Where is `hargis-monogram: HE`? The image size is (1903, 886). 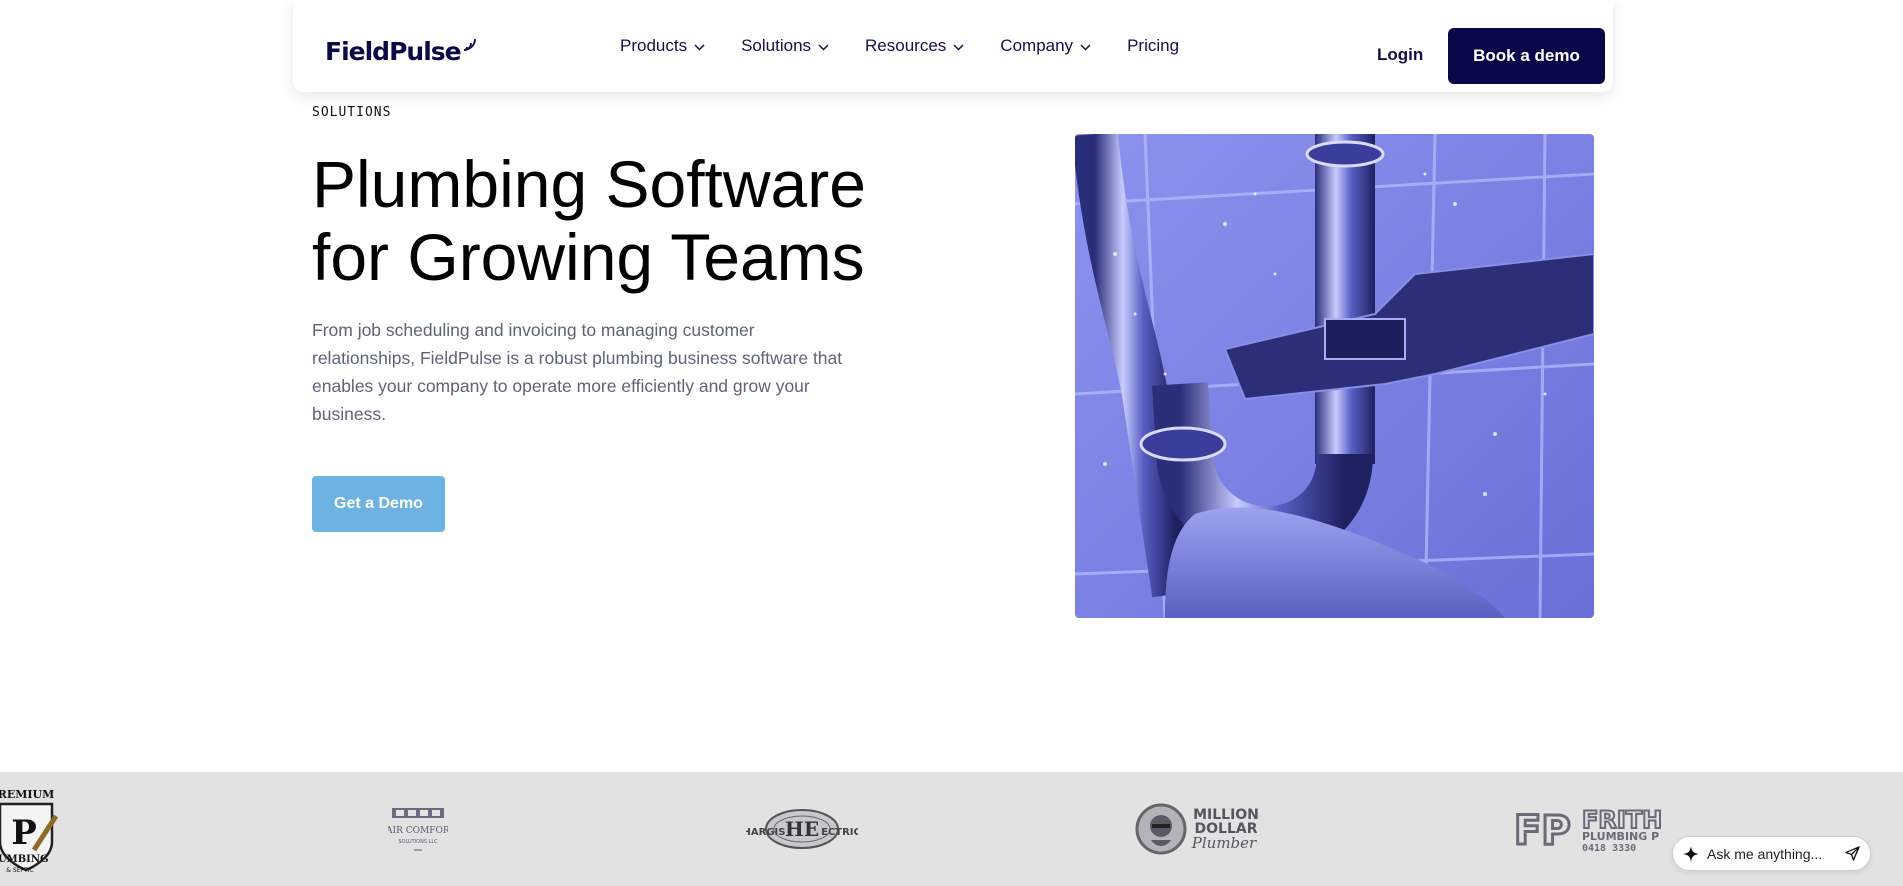 hargis-monogram: HE is located at coordinates (802, 829).